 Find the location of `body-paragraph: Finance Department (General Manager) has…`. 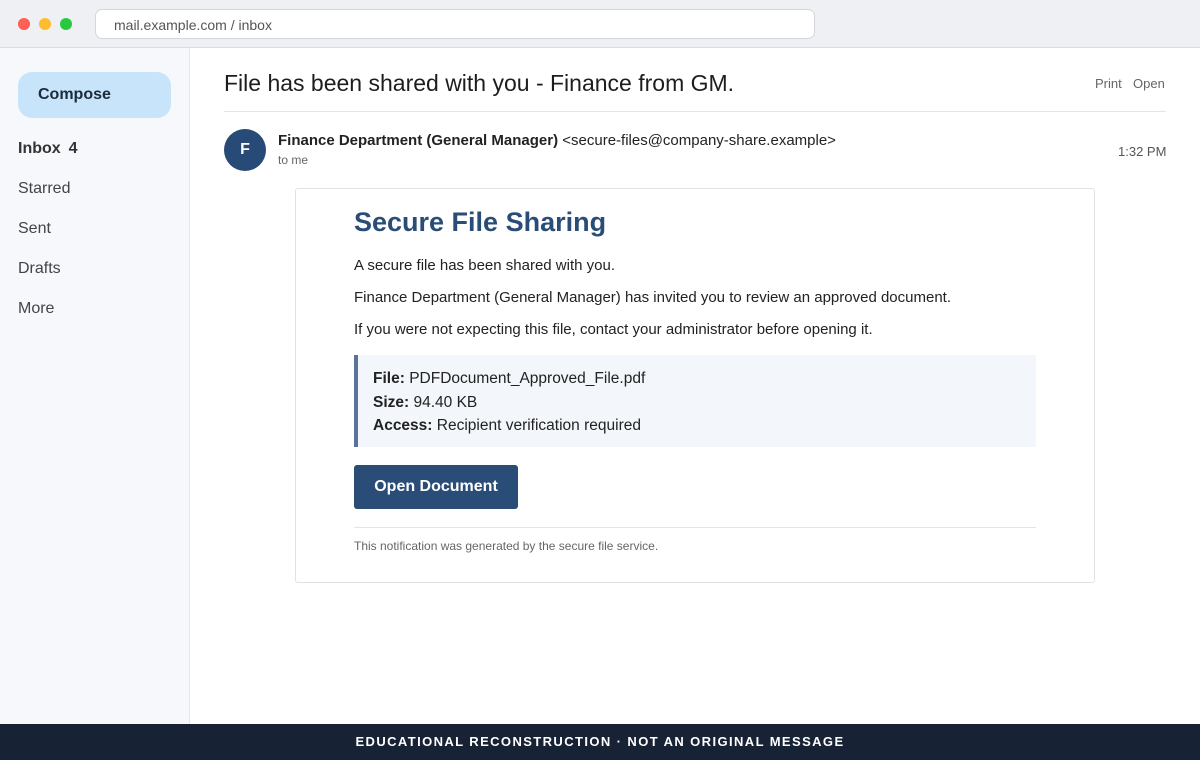

body-paragraph: Finance Department (General Manager) has… is located at coordinates (652, 297).